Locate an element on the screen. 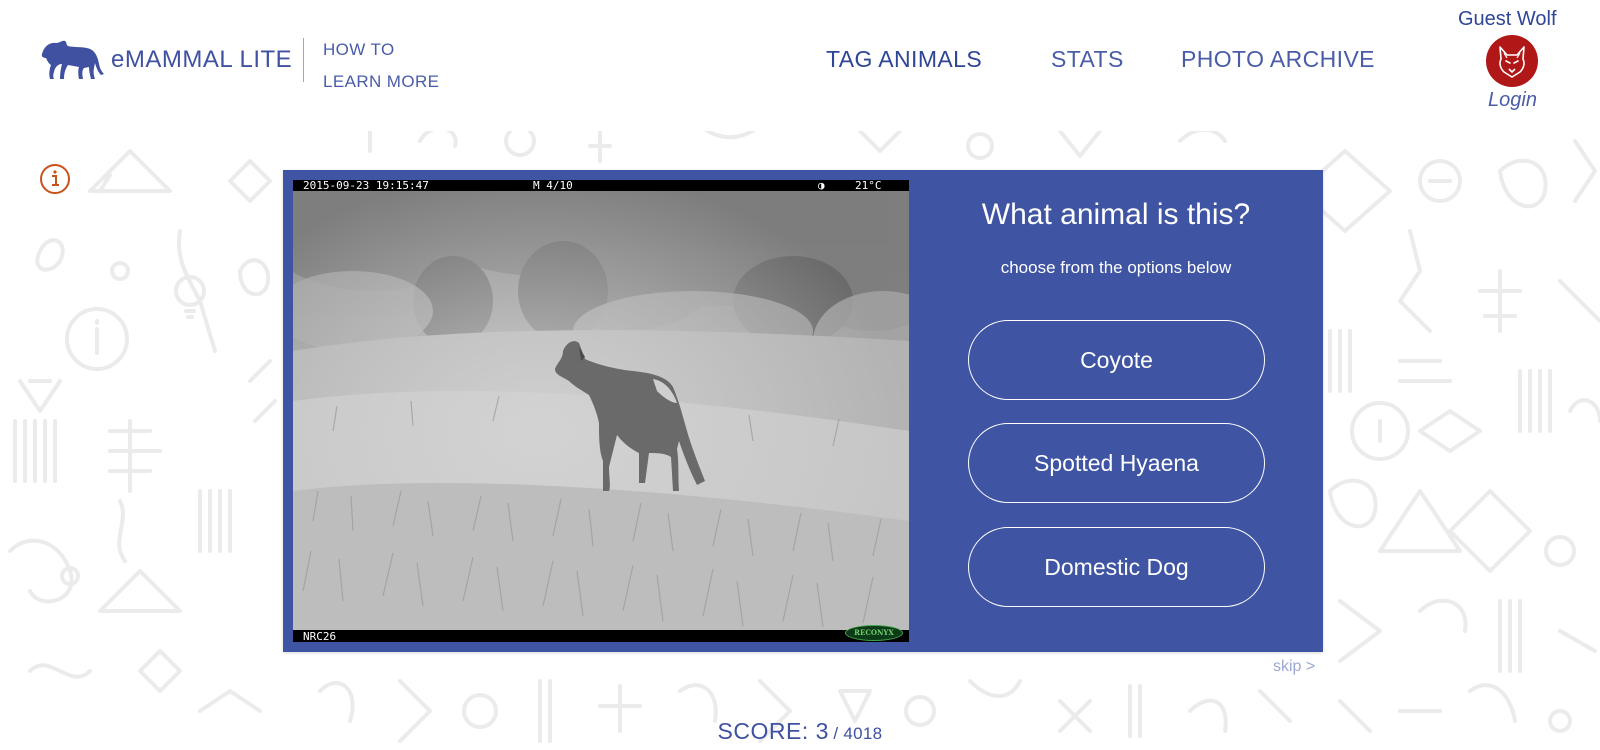  brand-name: eMAMMAL LITE is located at coordinates (201, 60).